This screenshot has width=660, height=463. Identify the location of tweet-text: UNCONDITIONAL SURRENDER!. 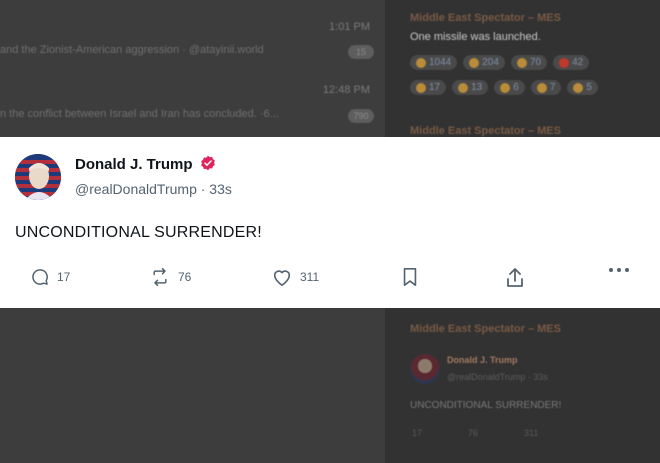
(138, 232).